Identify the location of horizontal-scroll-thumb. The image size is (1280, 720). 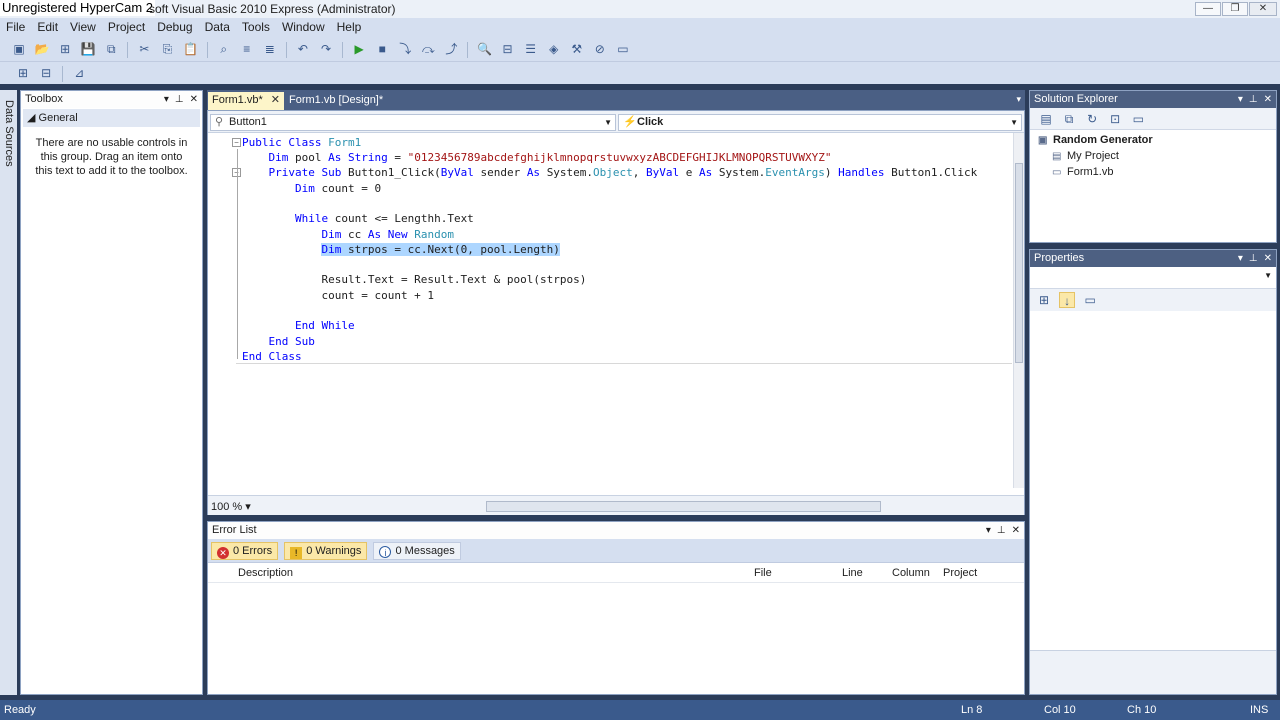
(683, 506).